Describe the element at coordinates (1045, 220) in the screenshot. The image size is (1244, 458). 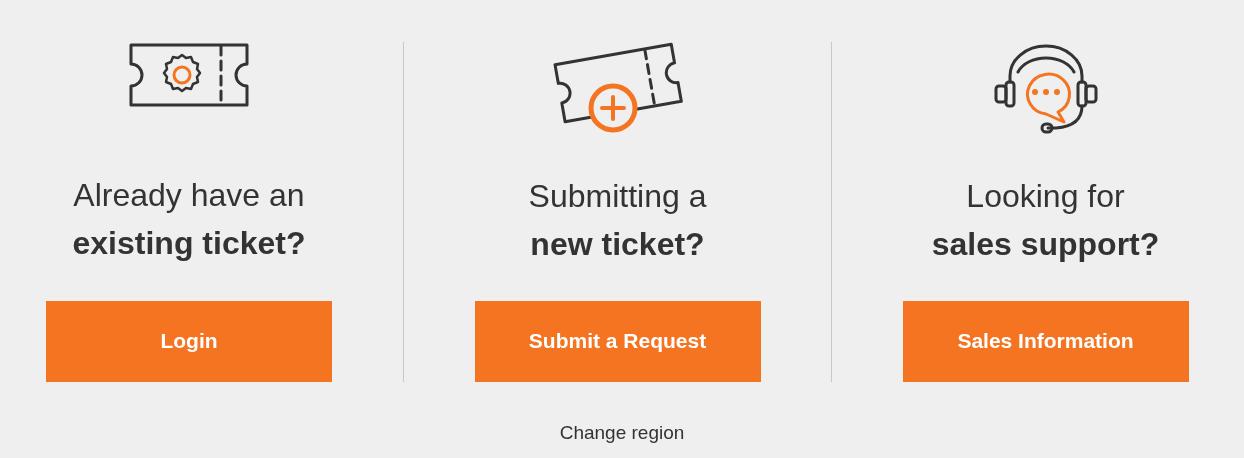
I see `heading: Looking for sales support?` at that location.